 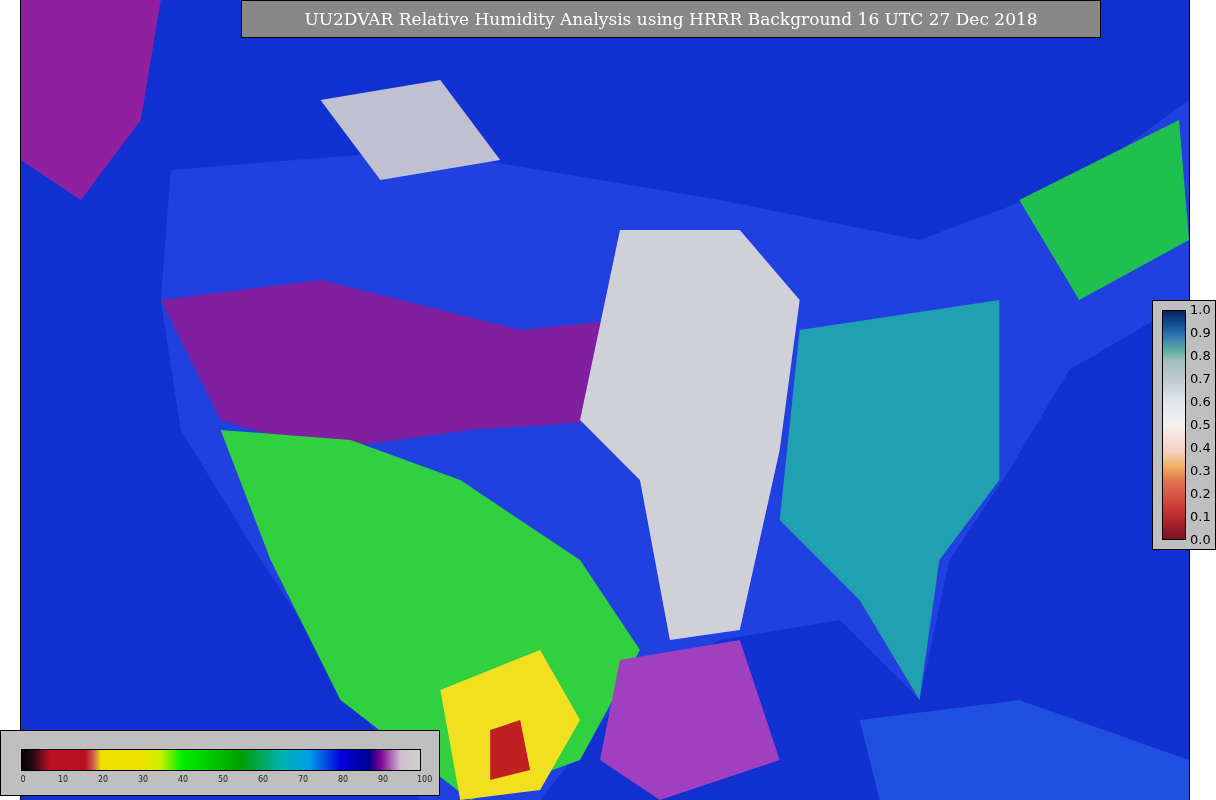 What do you see at coordinates (23, 780) in the screenshot?
I see `tick-label: 0` at bounding box center [23, 780].